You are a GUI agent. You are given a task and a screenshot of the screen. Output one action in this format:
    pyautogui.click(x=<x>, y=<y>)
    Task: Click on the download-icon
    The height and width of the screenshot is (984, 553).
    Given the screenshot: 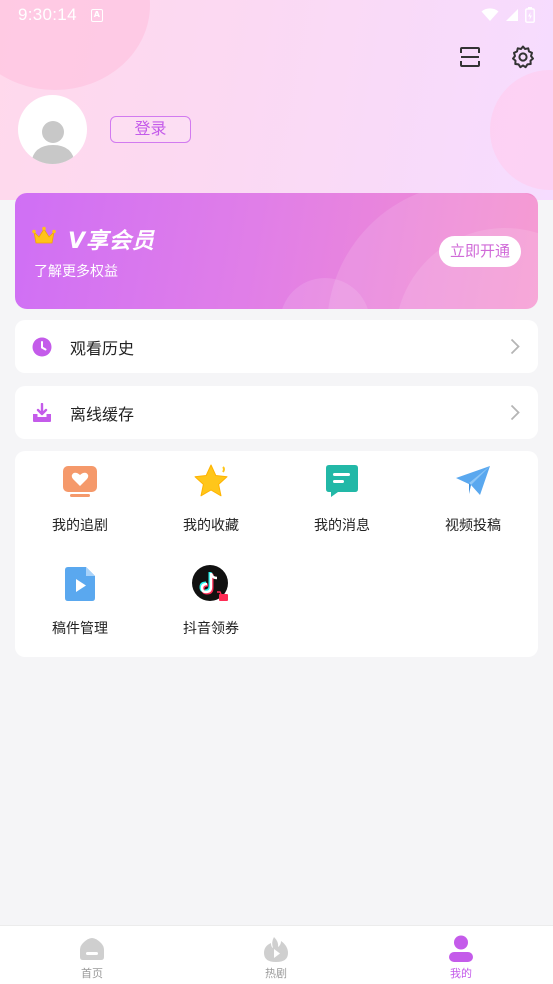 What is the action you would take?
    pyautogui.click(x=42, y=412)
    